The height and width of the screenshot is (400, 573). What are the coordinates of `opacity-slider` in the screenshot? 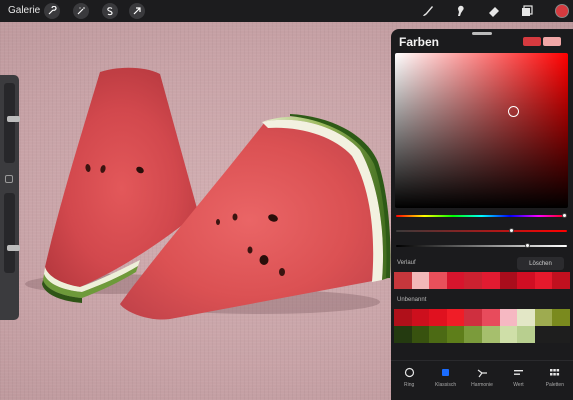 It's located at (12, 233).